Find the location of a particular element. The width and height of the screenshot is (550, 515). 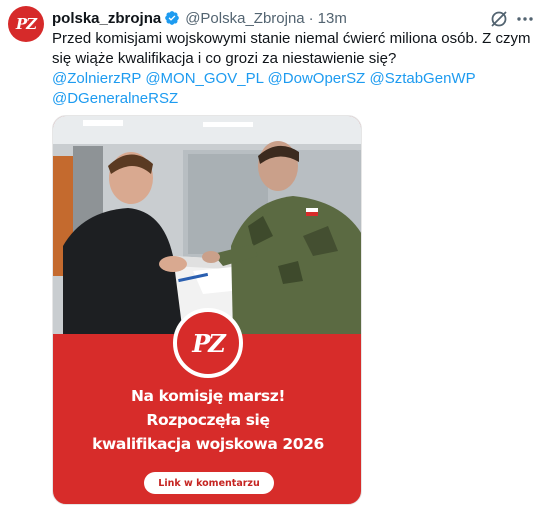

headline-line: Rozpoczęła się is located at coordinates (208, 420).